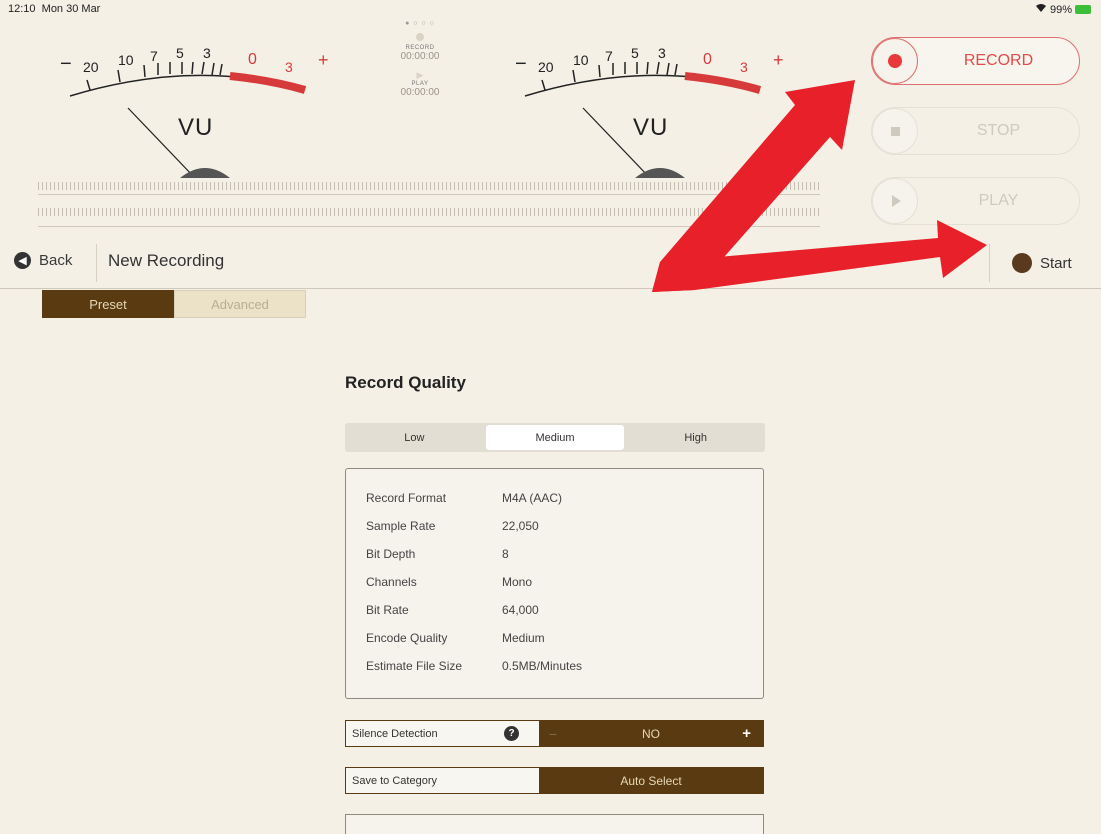  Describe the element at coordinates (517, 582) in the screenshot. I see `detail-value: Mono` at that location.